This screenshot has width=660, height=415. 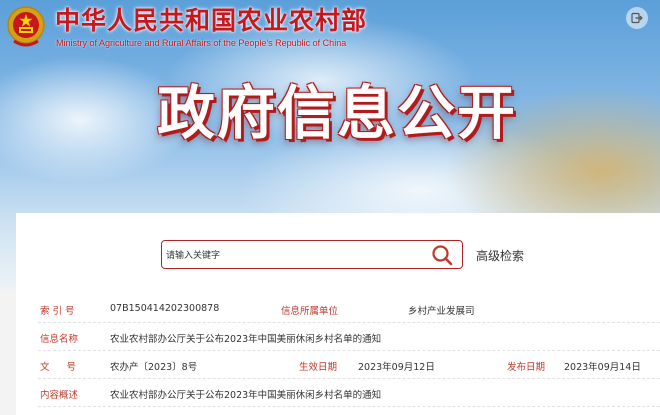 I want to click on logout-icon, so click(x=637, y=18).